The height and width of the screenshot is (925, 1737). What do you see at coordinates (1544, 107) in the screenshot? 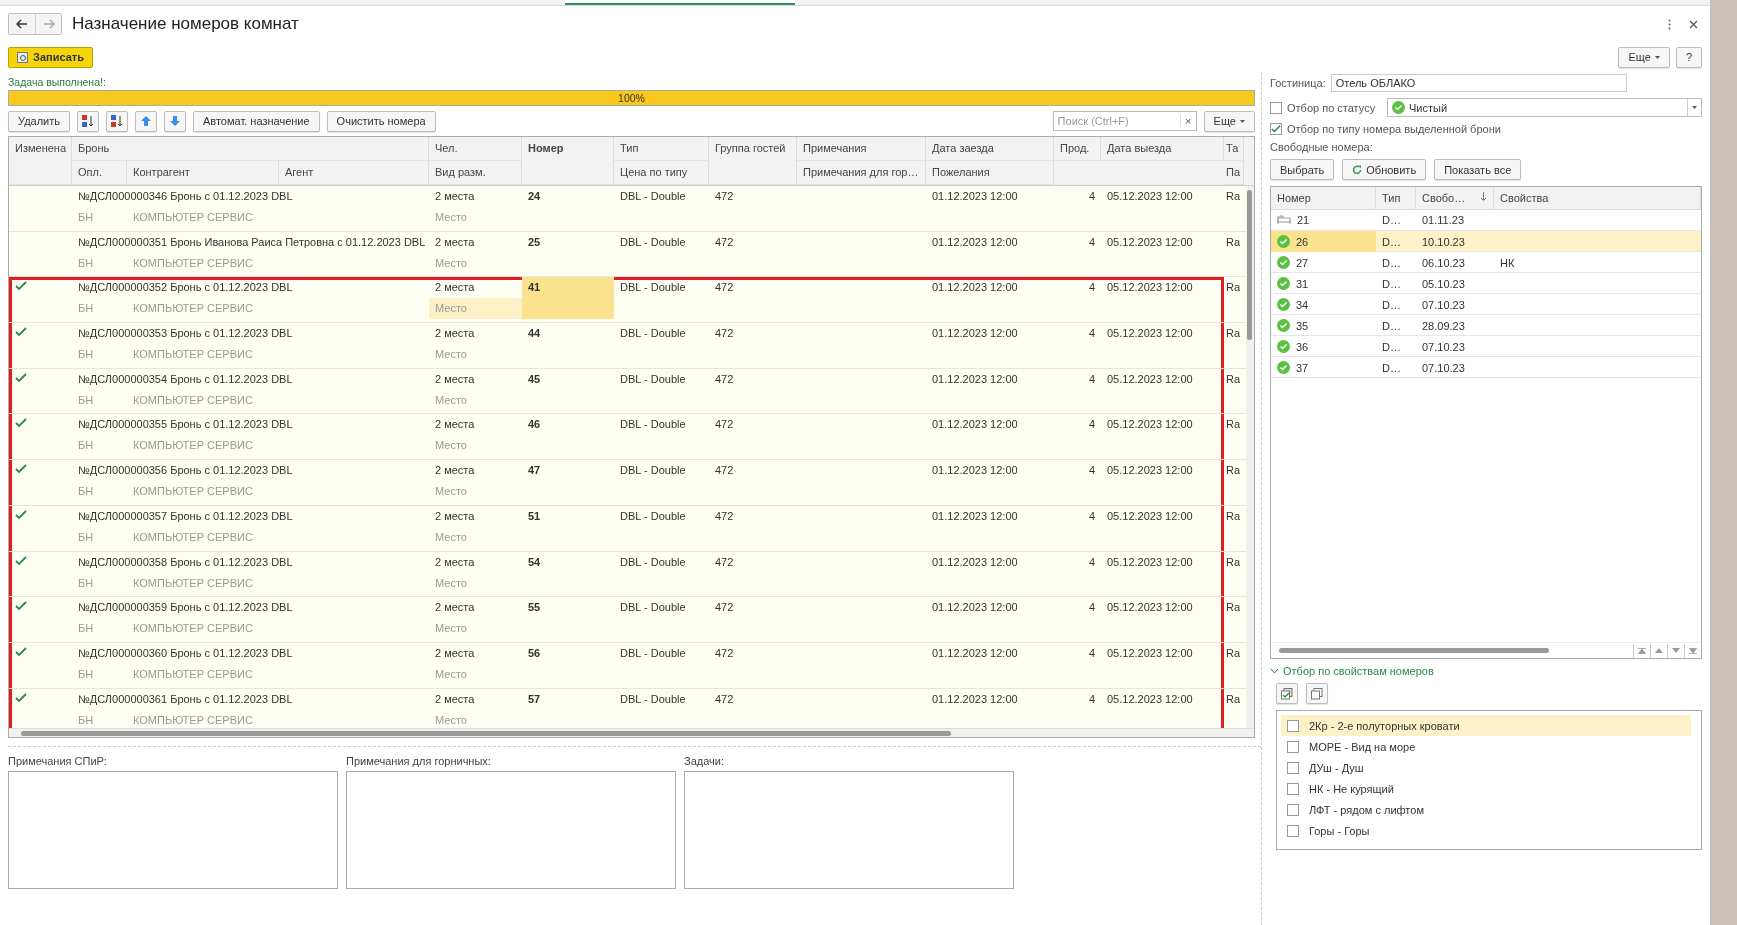
I see `status-select: Чистый` at bounding box center [1544, 107].